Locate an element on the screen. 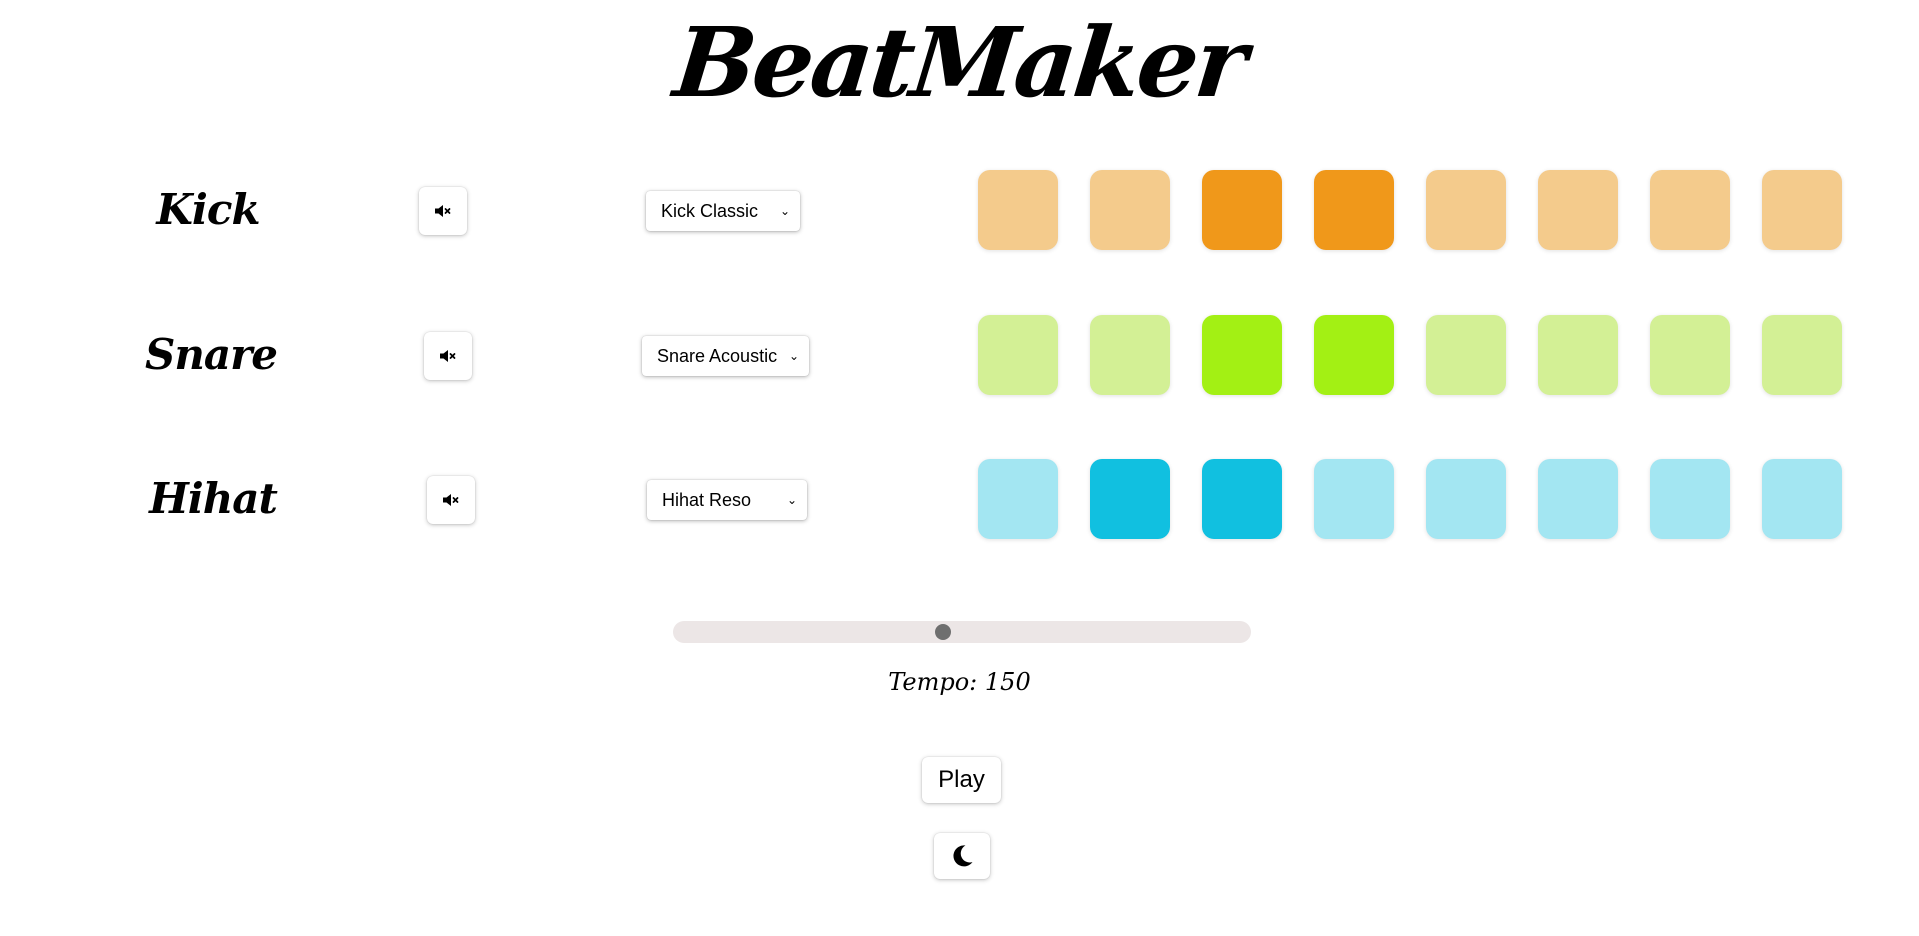  tempo-slider-thumb is located at coordinates (942, 632).